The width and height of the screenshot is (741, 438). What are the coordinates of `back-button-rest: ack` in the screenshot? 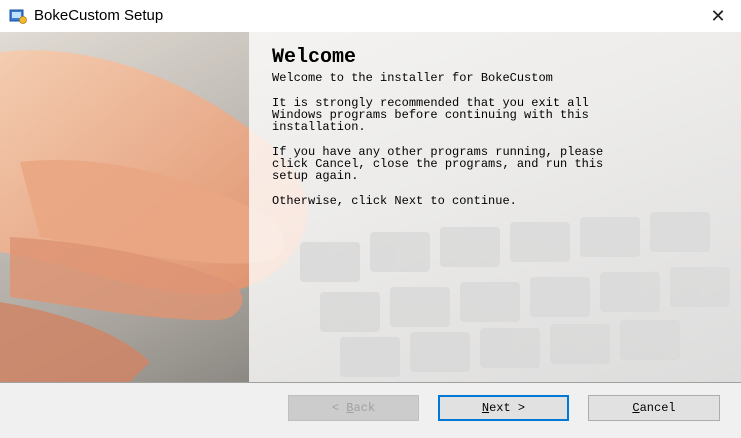 It's located at (364, 408).